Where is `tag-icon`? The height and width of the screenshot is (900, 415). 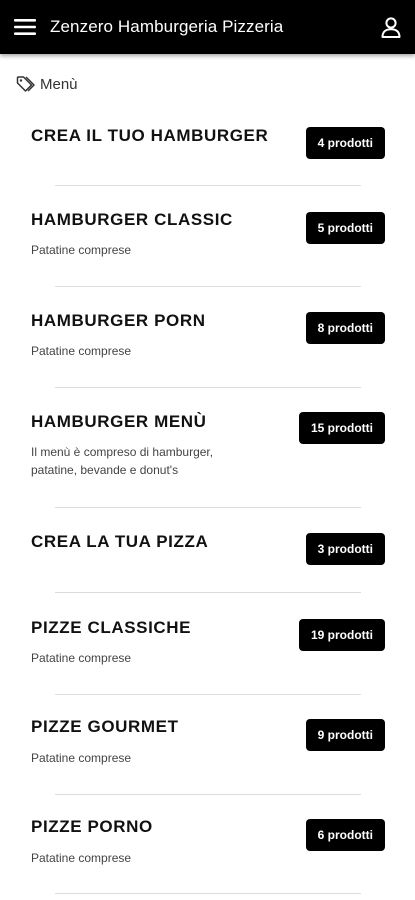 tag-icon is located at coordinates (25, 84).